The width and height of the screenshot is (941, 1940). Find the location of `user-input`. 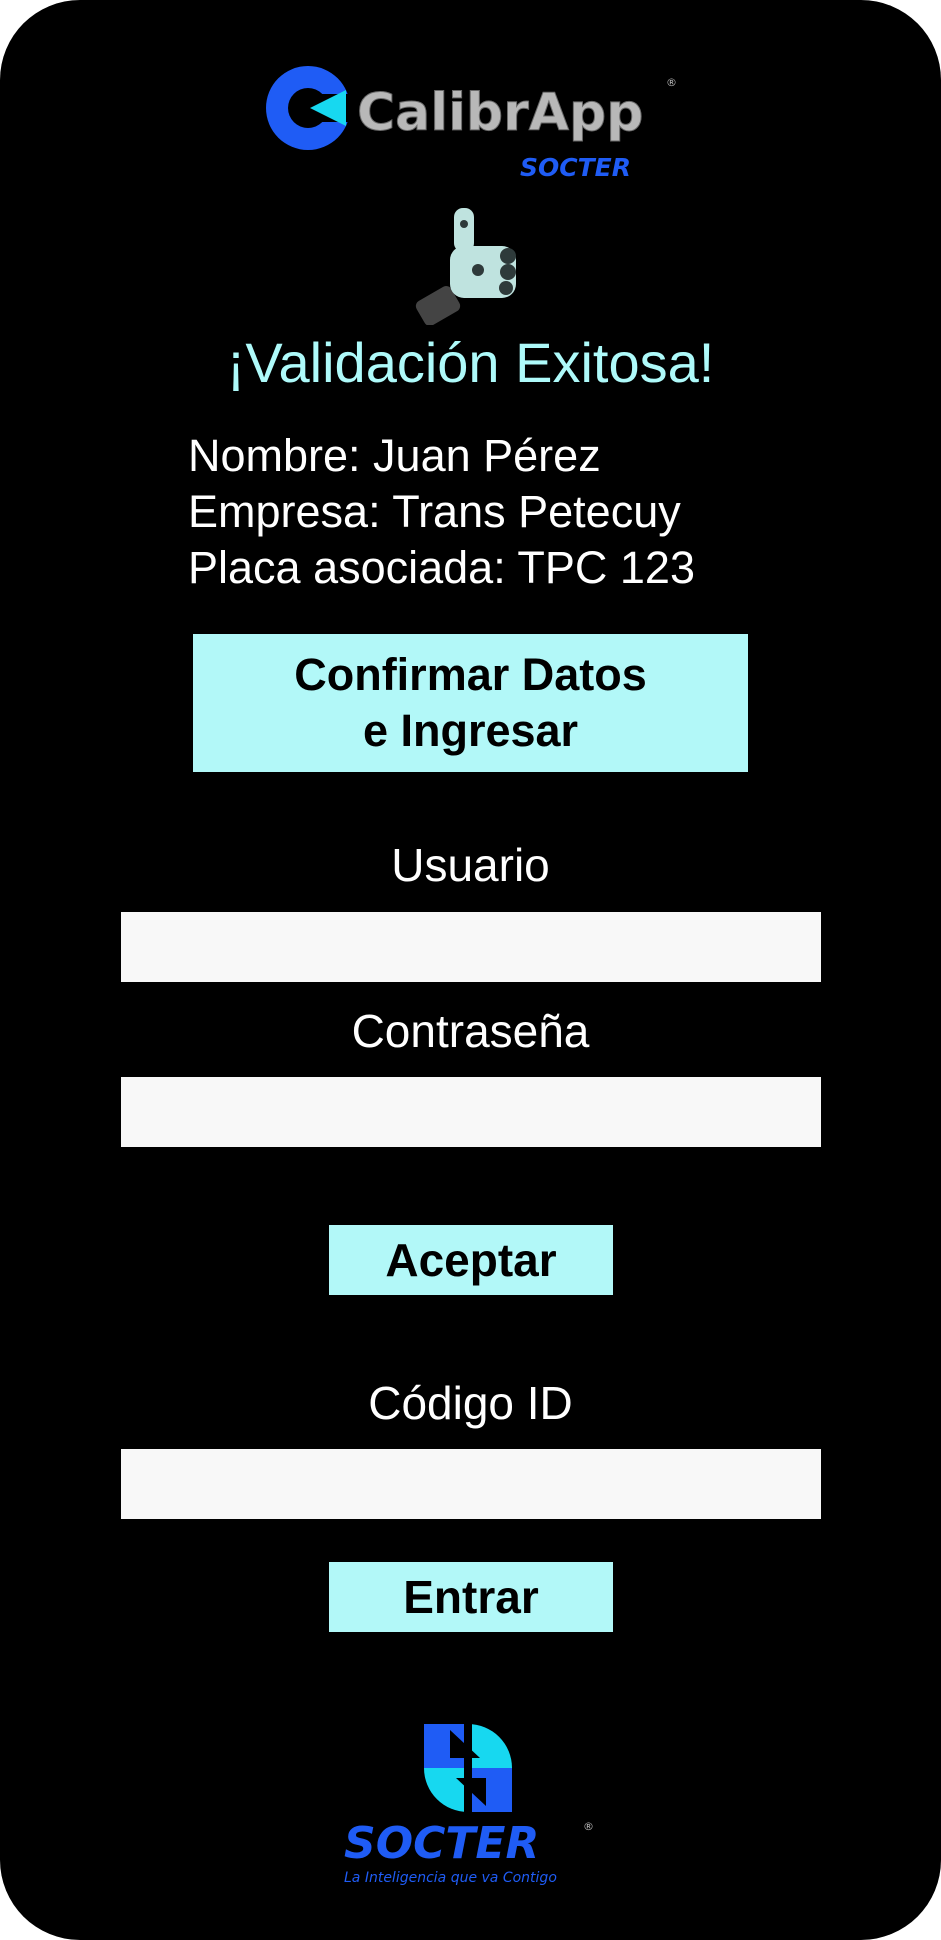

user-input is located at coordinates (471, 947).